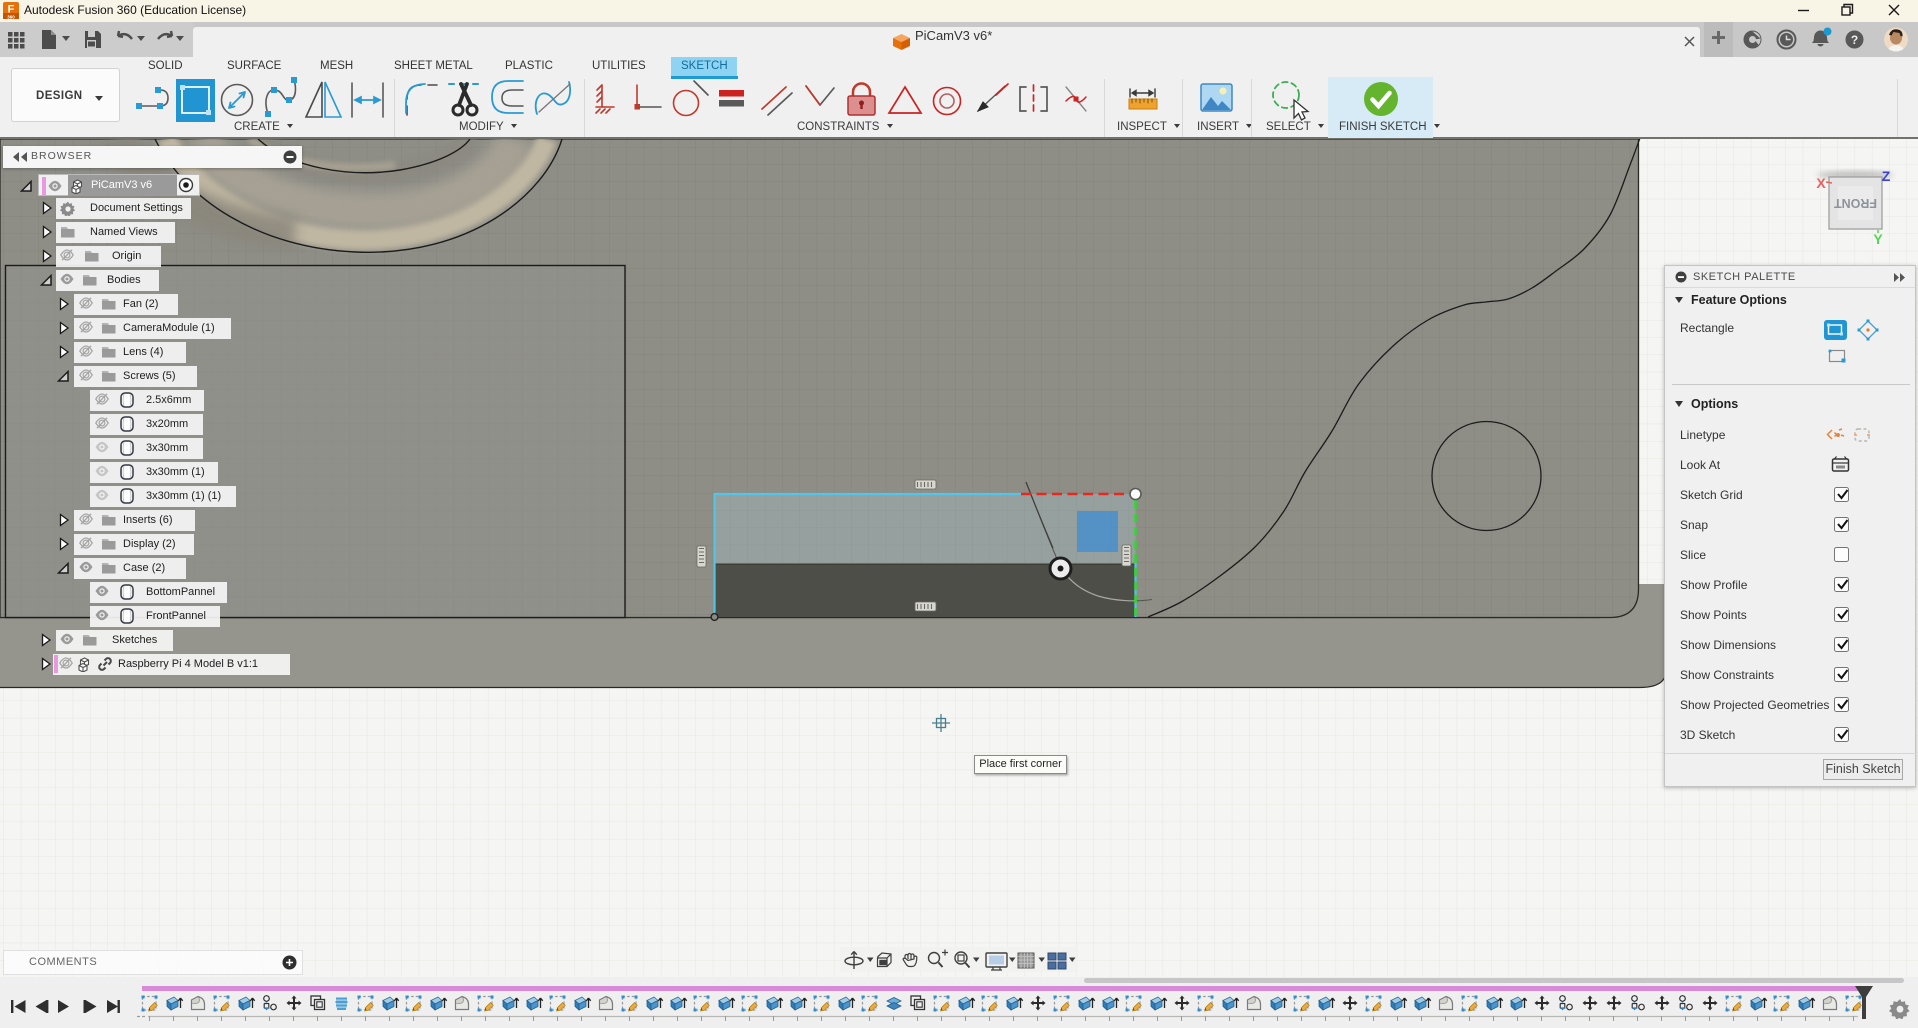 The width and height of the screenshot is (1918, 1028). Describe the element at coordinates (1886, 176) in the screenshot. I see `svg-text: Z` at that location.